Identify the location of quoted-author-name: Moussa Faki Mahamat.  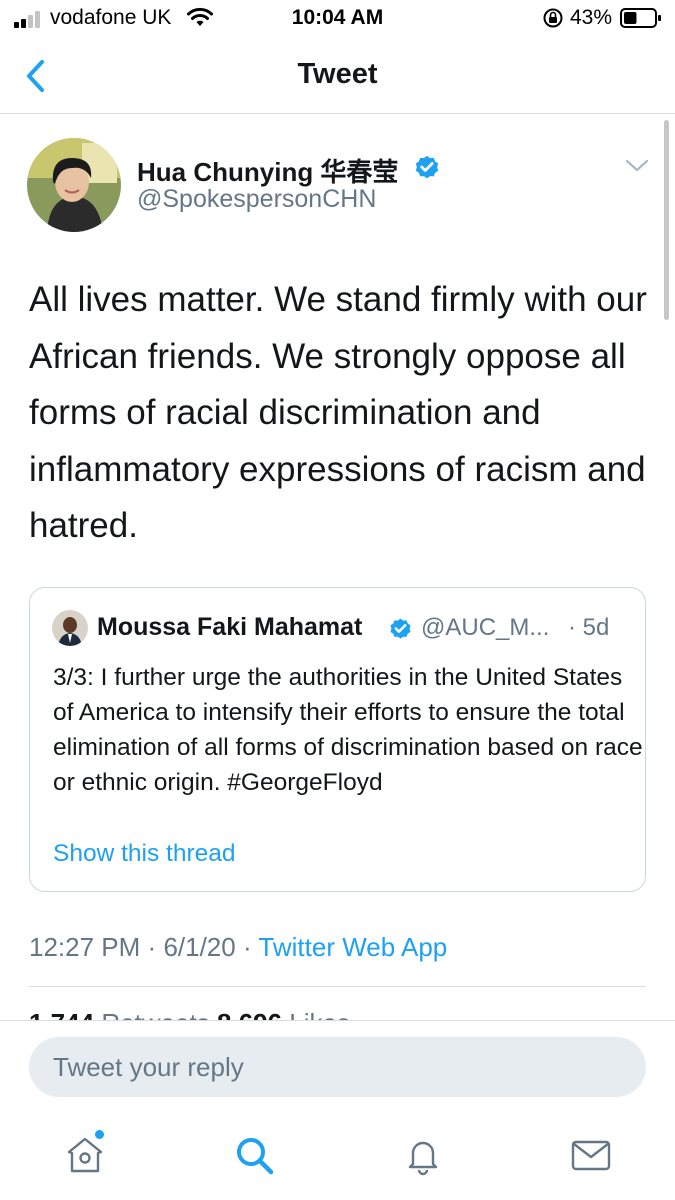
(230, 627).